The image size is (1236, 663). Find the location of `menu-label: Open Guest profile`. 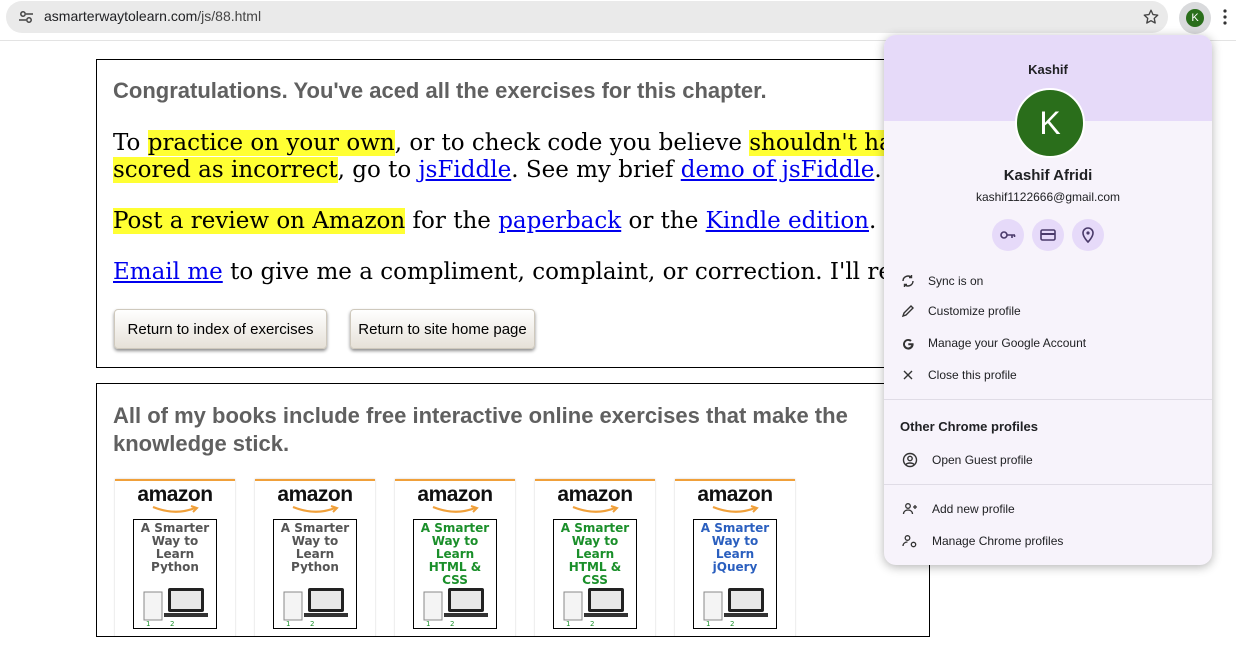

menu-label: Open Guest profile is located at coordinates (982, 460).